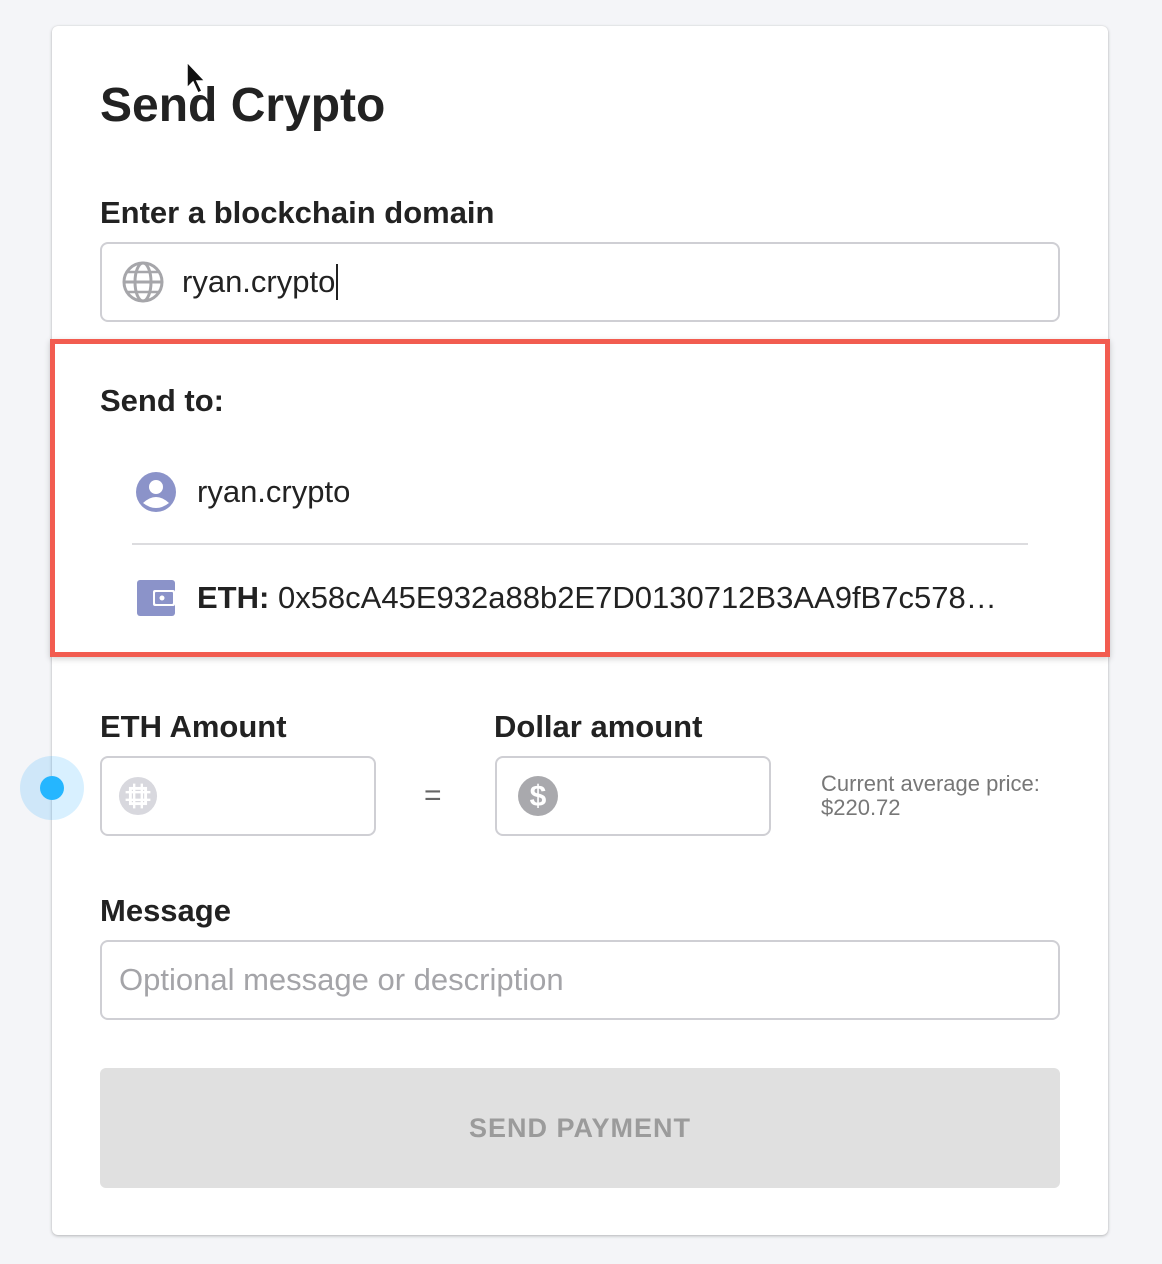 The width and height of the screenshot is (1162, 1264). What do you see at coordinates (165, 910) in the screenshot?
I see `message-label: Message` at bounding box center [165, 910].